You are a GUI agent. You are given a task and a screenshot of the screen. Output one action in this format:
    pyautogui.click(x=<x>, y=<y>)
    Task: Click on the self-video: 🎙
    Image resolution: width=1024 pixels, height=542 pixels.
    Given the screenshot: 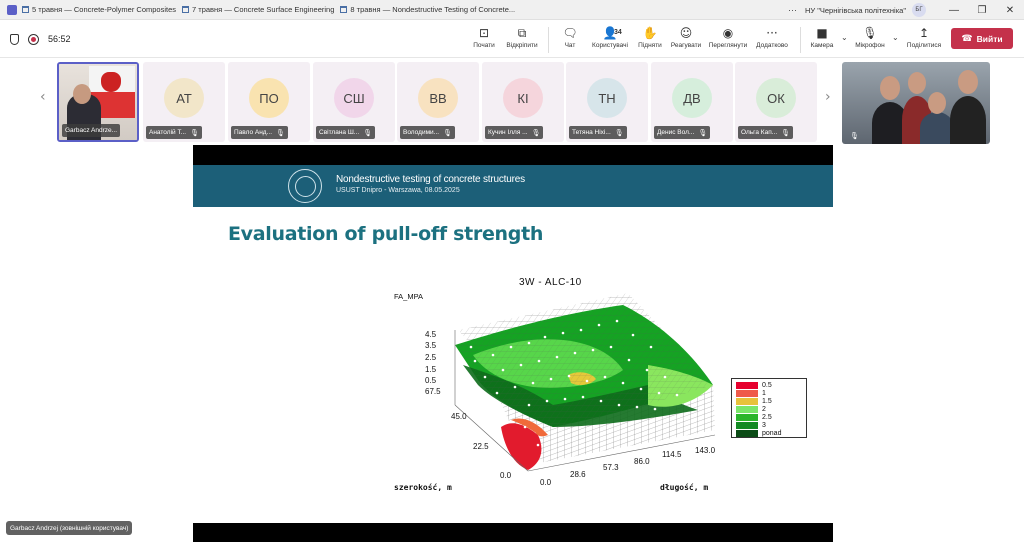 What is the action you would take?
    pyautogui.click(x=916, y=103)
    